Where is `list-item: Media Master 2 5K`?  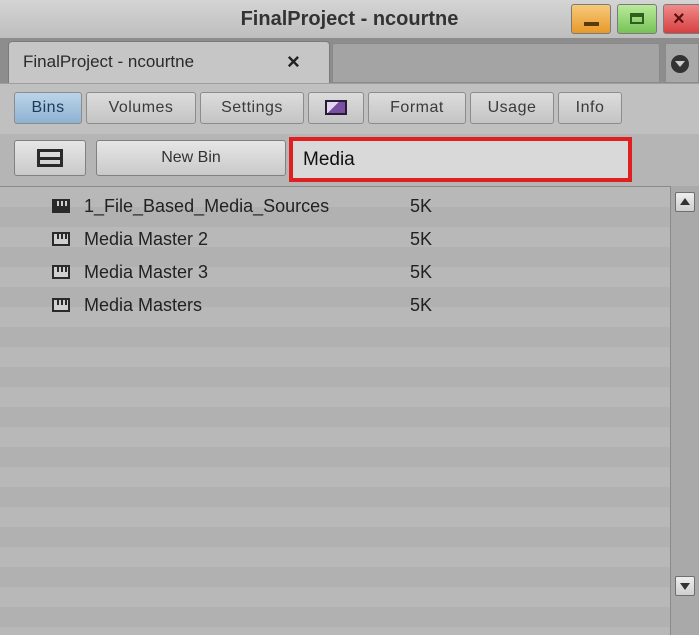 list-item: Media Master 2 5K is located at coordinates (335, 240).